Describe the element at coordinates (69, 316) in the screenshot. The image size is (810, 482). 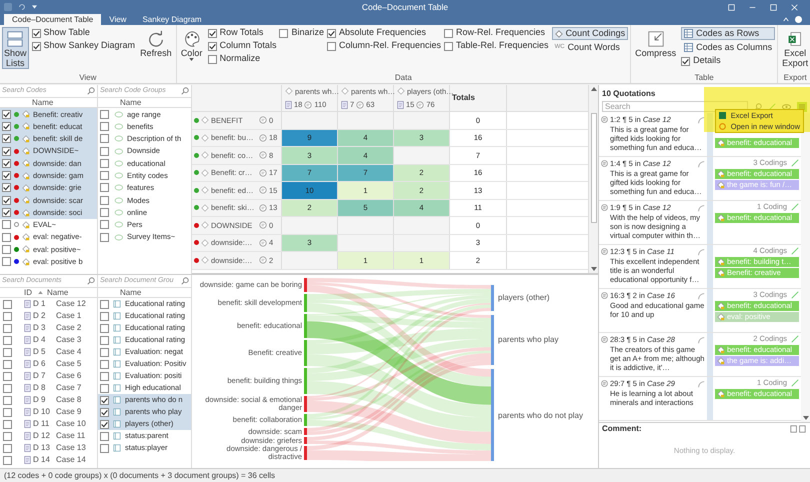
I see `document-name: Case 1` at that location.